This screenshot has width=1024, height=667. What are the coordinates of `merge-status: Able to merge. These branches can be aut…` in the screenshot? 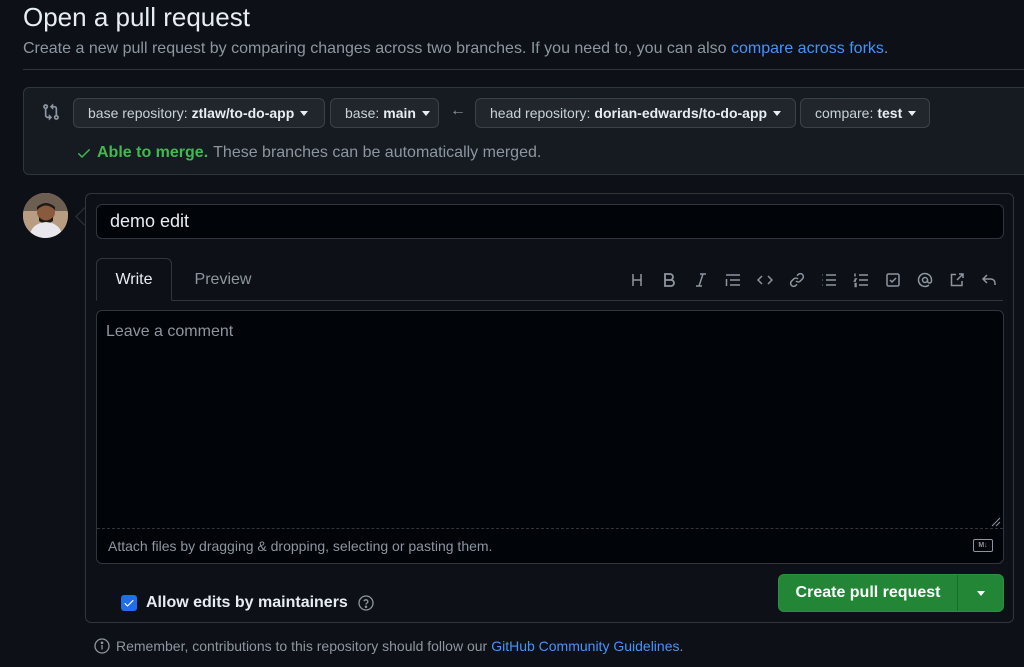 It's located at (308, 153).